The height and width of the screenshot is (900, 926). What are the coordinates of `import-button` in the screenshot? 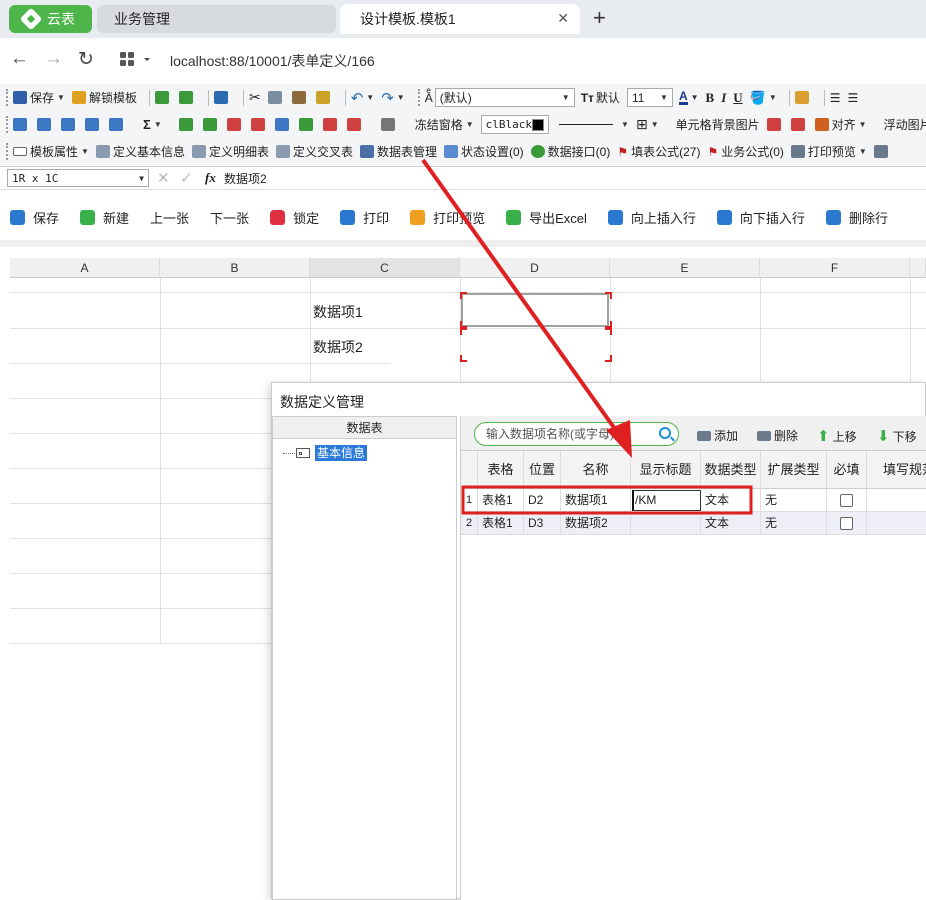 It's located at (163, 97).